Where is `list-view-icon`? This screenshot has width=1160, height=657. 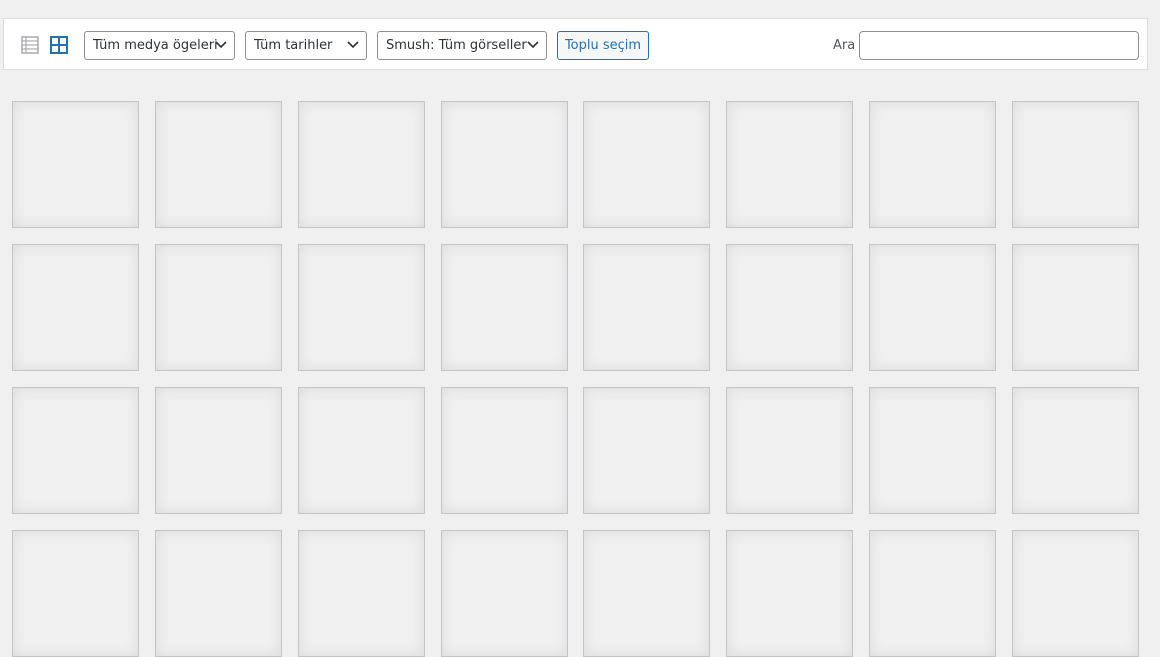 list-view-icon is located at coordinates (30, 45).